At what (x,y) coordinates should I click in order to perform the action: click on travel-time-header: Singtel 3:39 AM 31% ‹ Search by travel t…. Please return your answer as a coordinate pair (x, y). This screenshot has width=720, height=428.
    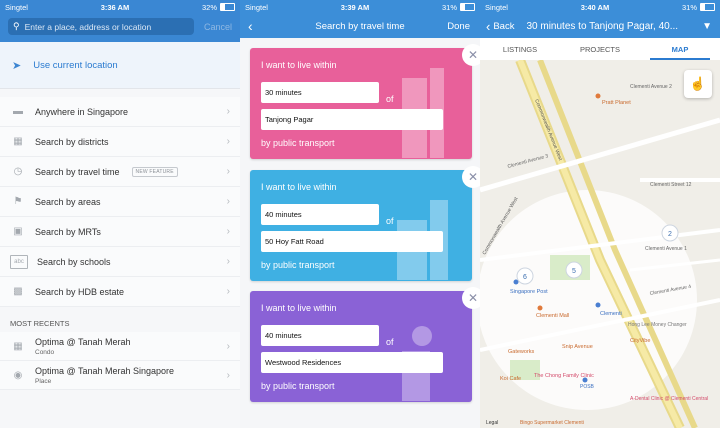
    Looking at the image, I should click on (360, 19).